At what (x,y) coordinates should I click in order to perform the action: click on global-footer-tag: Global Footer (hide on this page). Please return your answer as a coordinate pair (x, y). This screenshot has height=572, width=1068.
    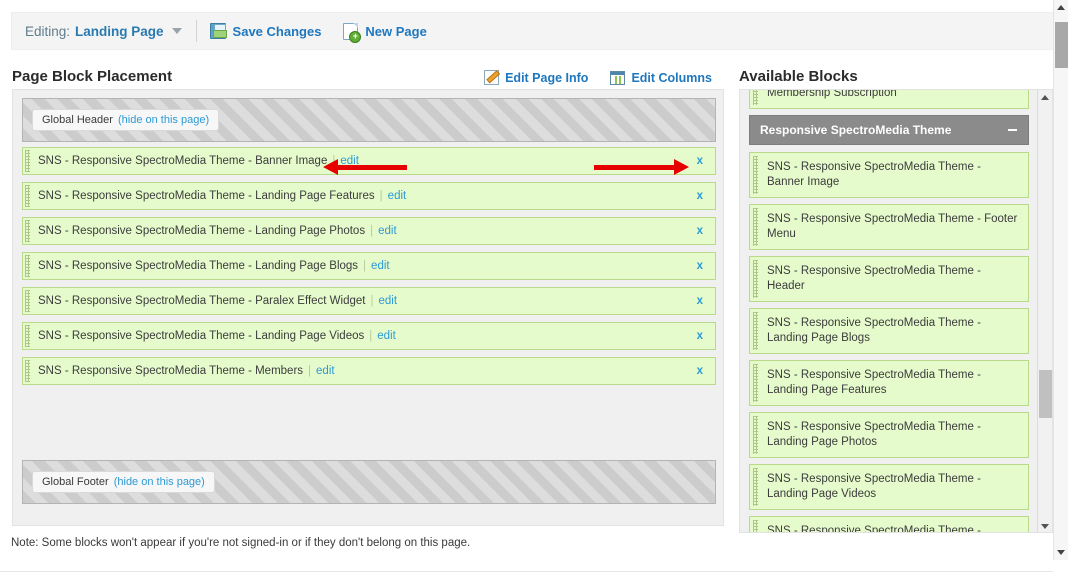
    Looking at the image, I should click on (123, 482).